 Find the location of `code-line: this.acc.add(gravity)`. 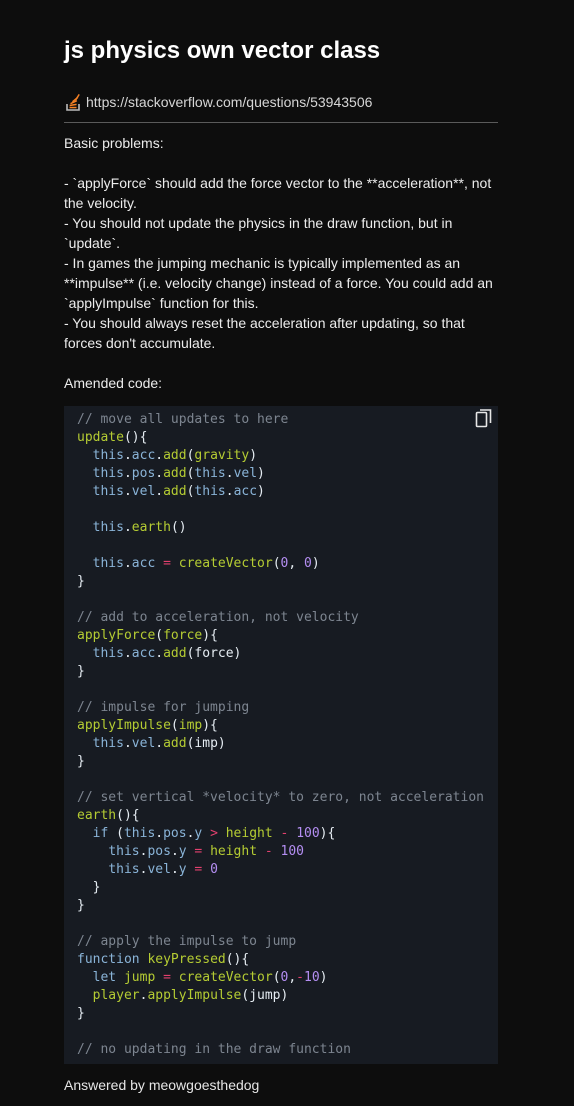

code-line: this.acc.add(gravity) is located at coordinates (280, 456).